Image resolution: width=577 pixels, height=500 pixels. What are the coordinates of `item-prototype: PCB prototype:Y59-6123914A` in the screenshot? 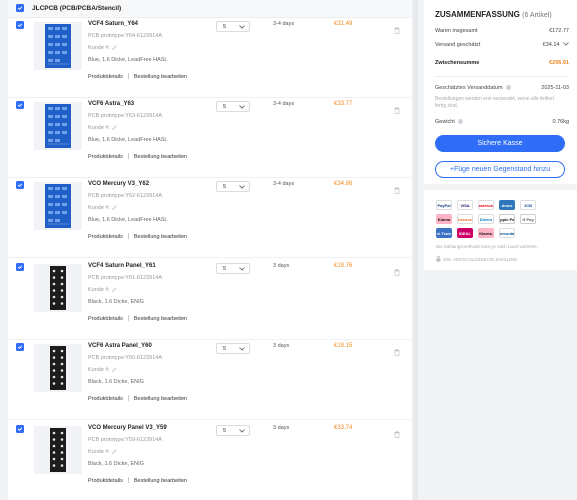 It's located at (125, 440).